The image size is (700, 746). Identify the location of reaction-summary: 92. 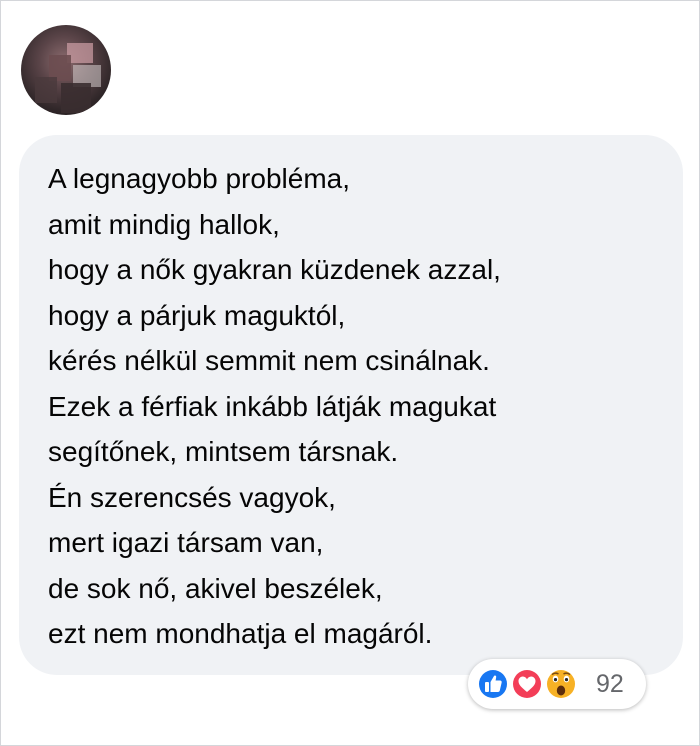
(557, 684).